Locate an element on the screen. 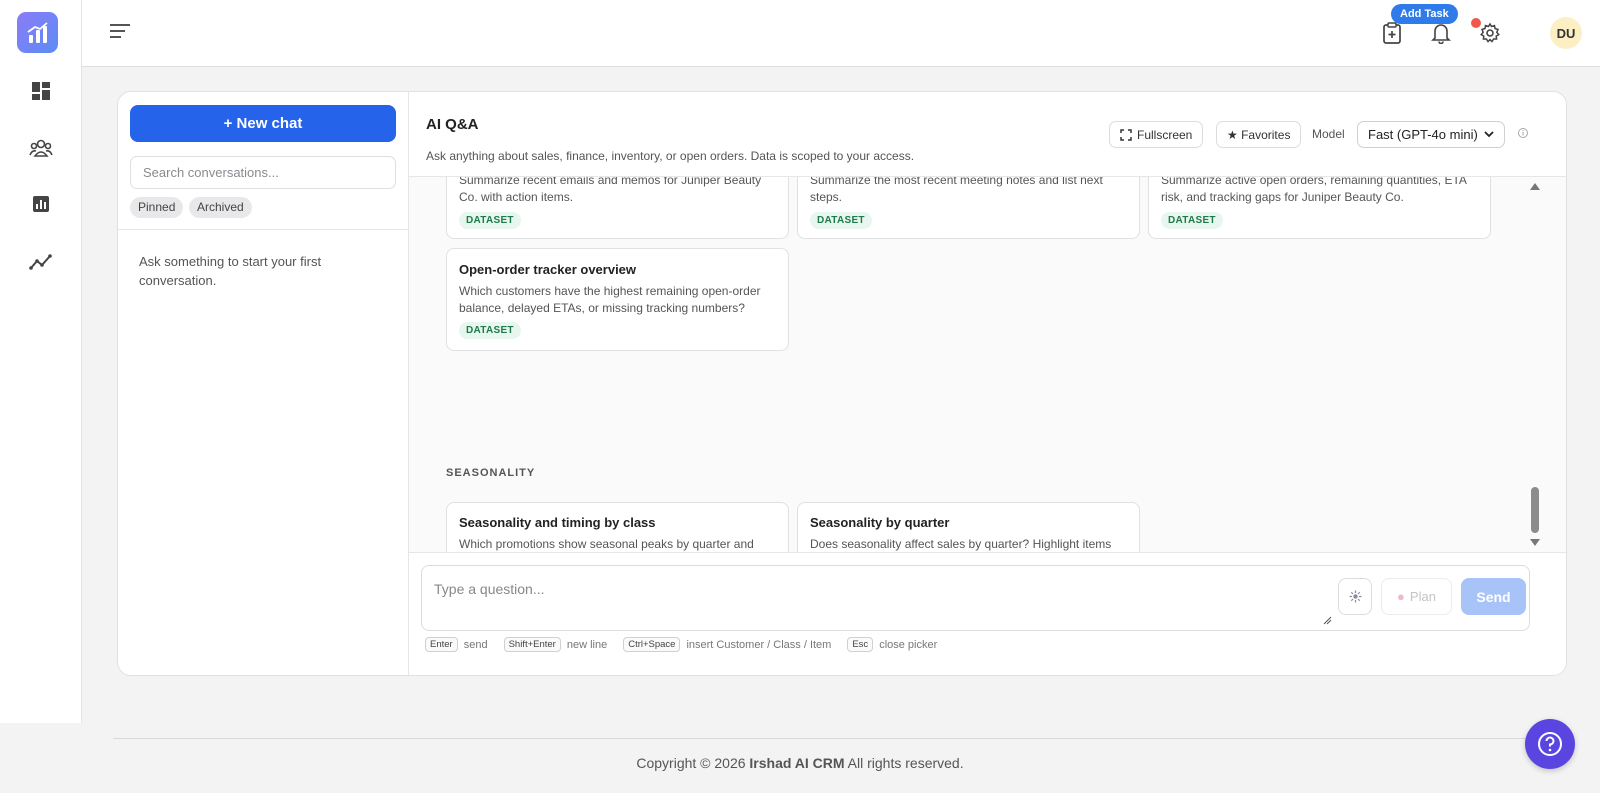 This screenshot has width=1600, height=793. app-logo is located at coordinates (37, 32).